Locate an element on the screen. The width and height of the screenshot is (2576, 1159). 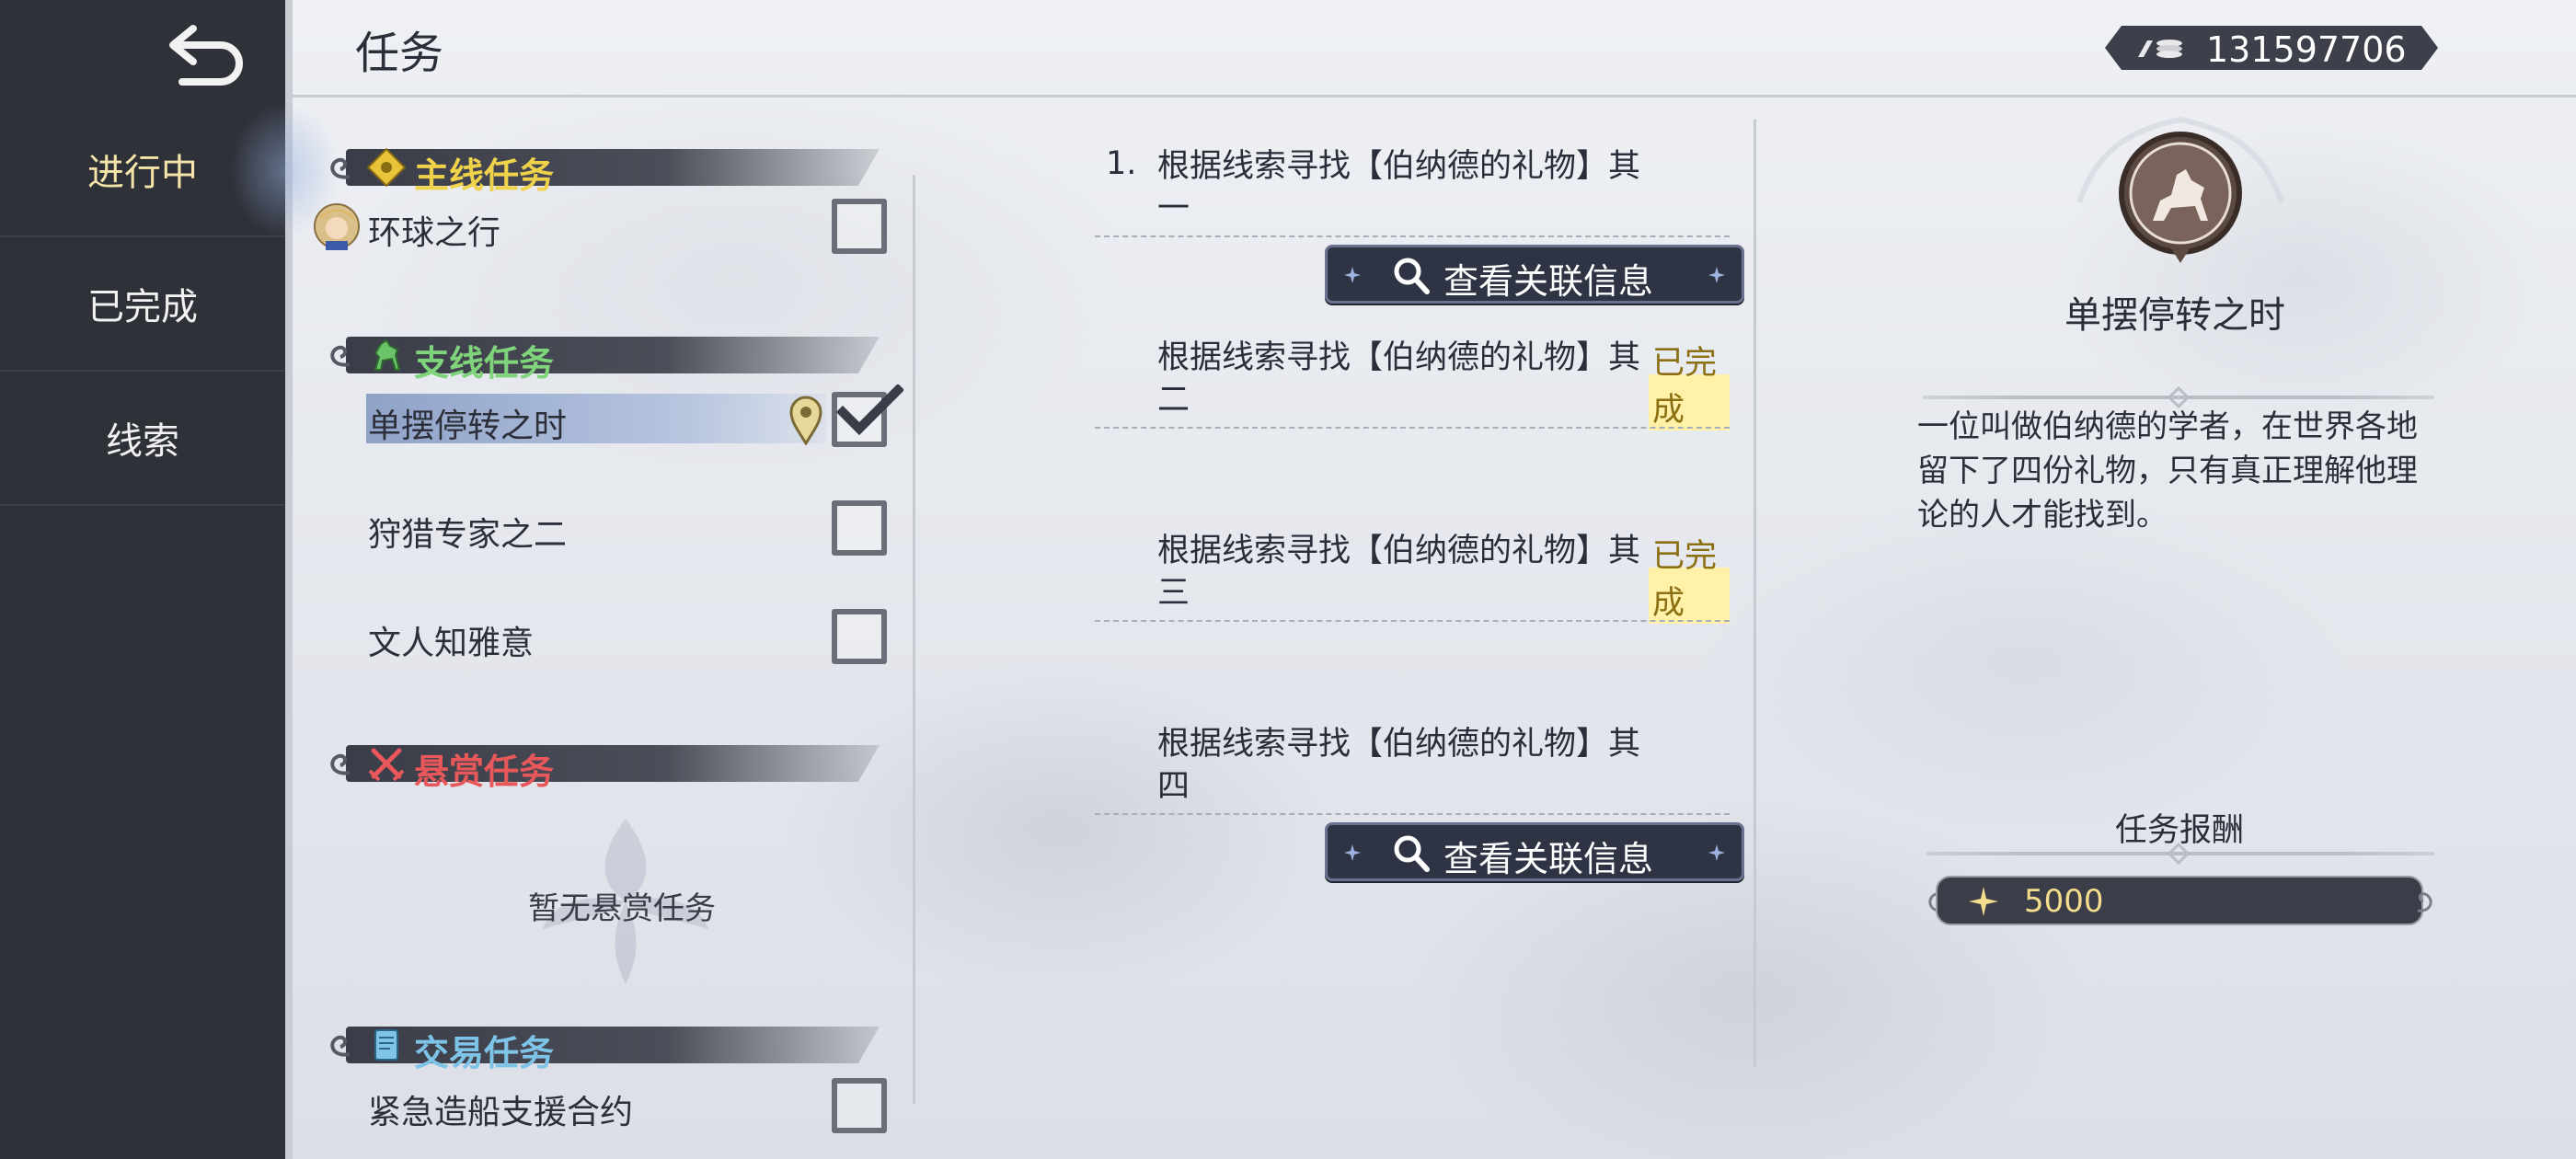
coin-stack-icon is located at coordinates (2162, 49).